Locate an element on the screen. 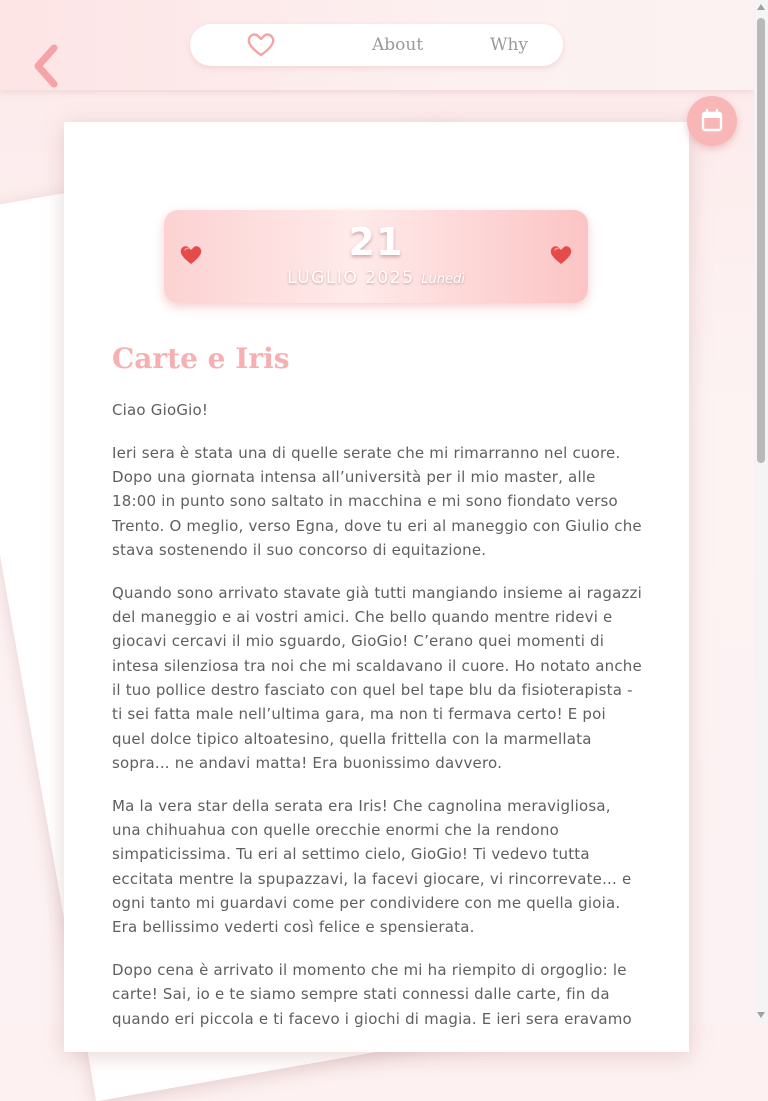  date-banner: 21 LUGLIO 2025 Lunedì is located at coordinates (376, 256).